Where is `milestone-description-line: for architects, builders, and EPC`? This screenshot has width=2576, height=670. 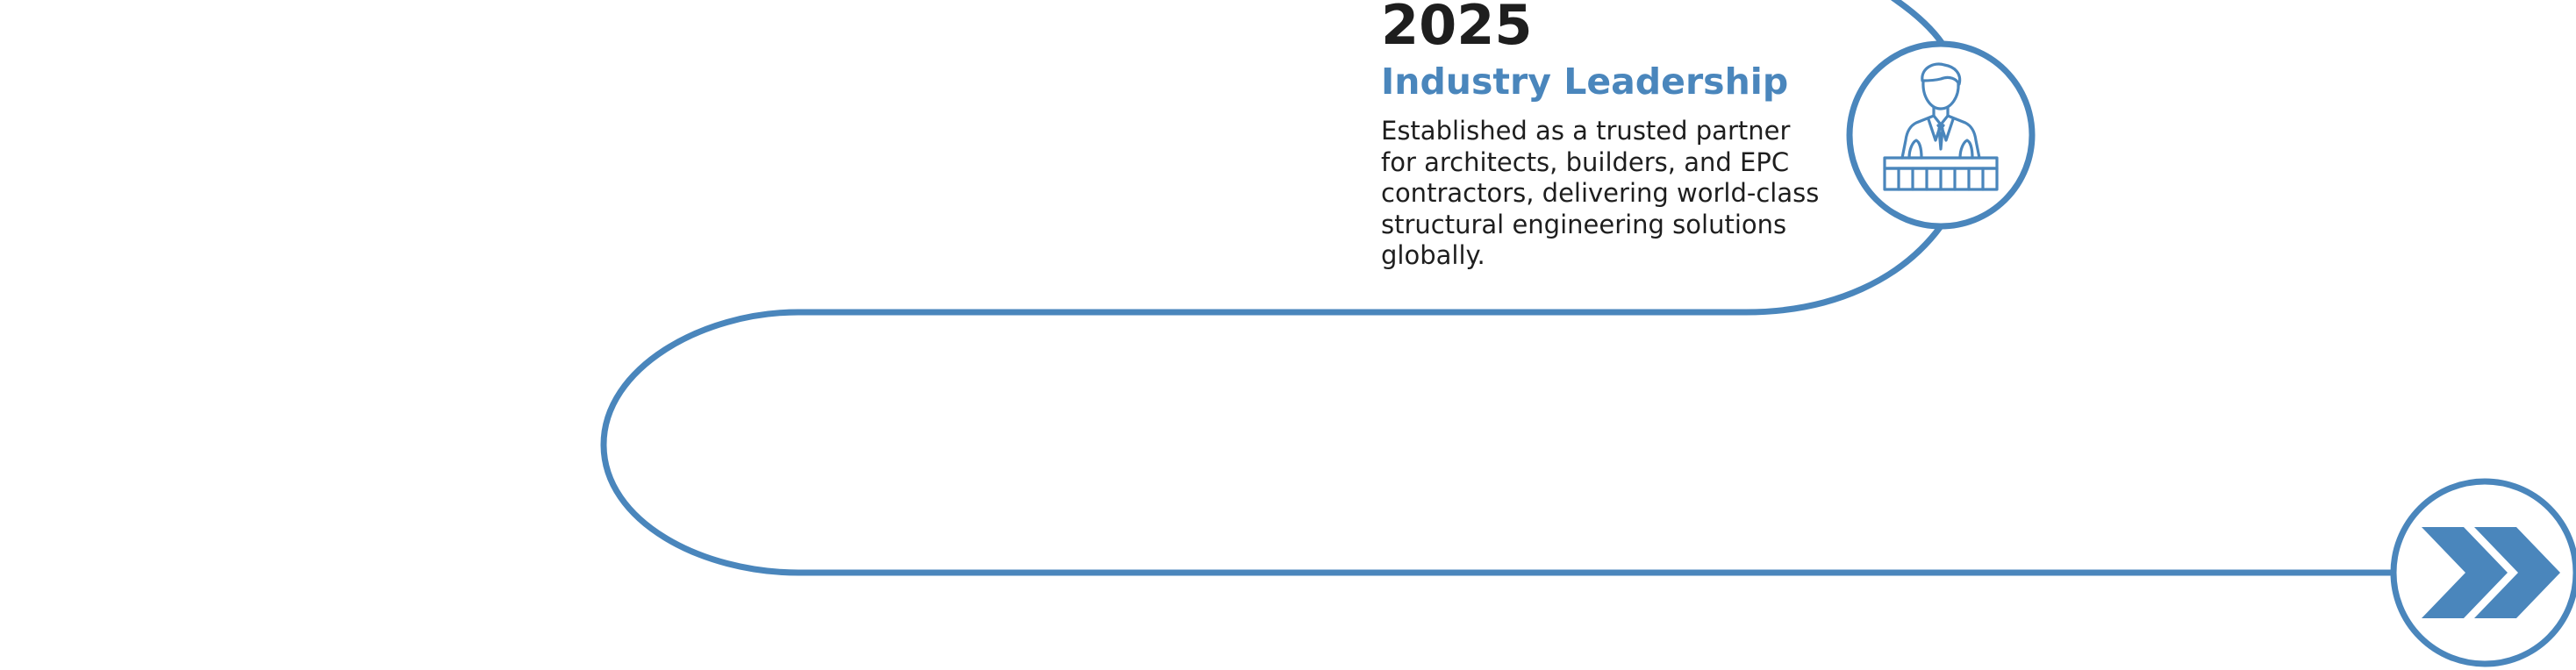
milestone-description-line: for architects, builders, and EPC is located at coordinates (1585, 161).